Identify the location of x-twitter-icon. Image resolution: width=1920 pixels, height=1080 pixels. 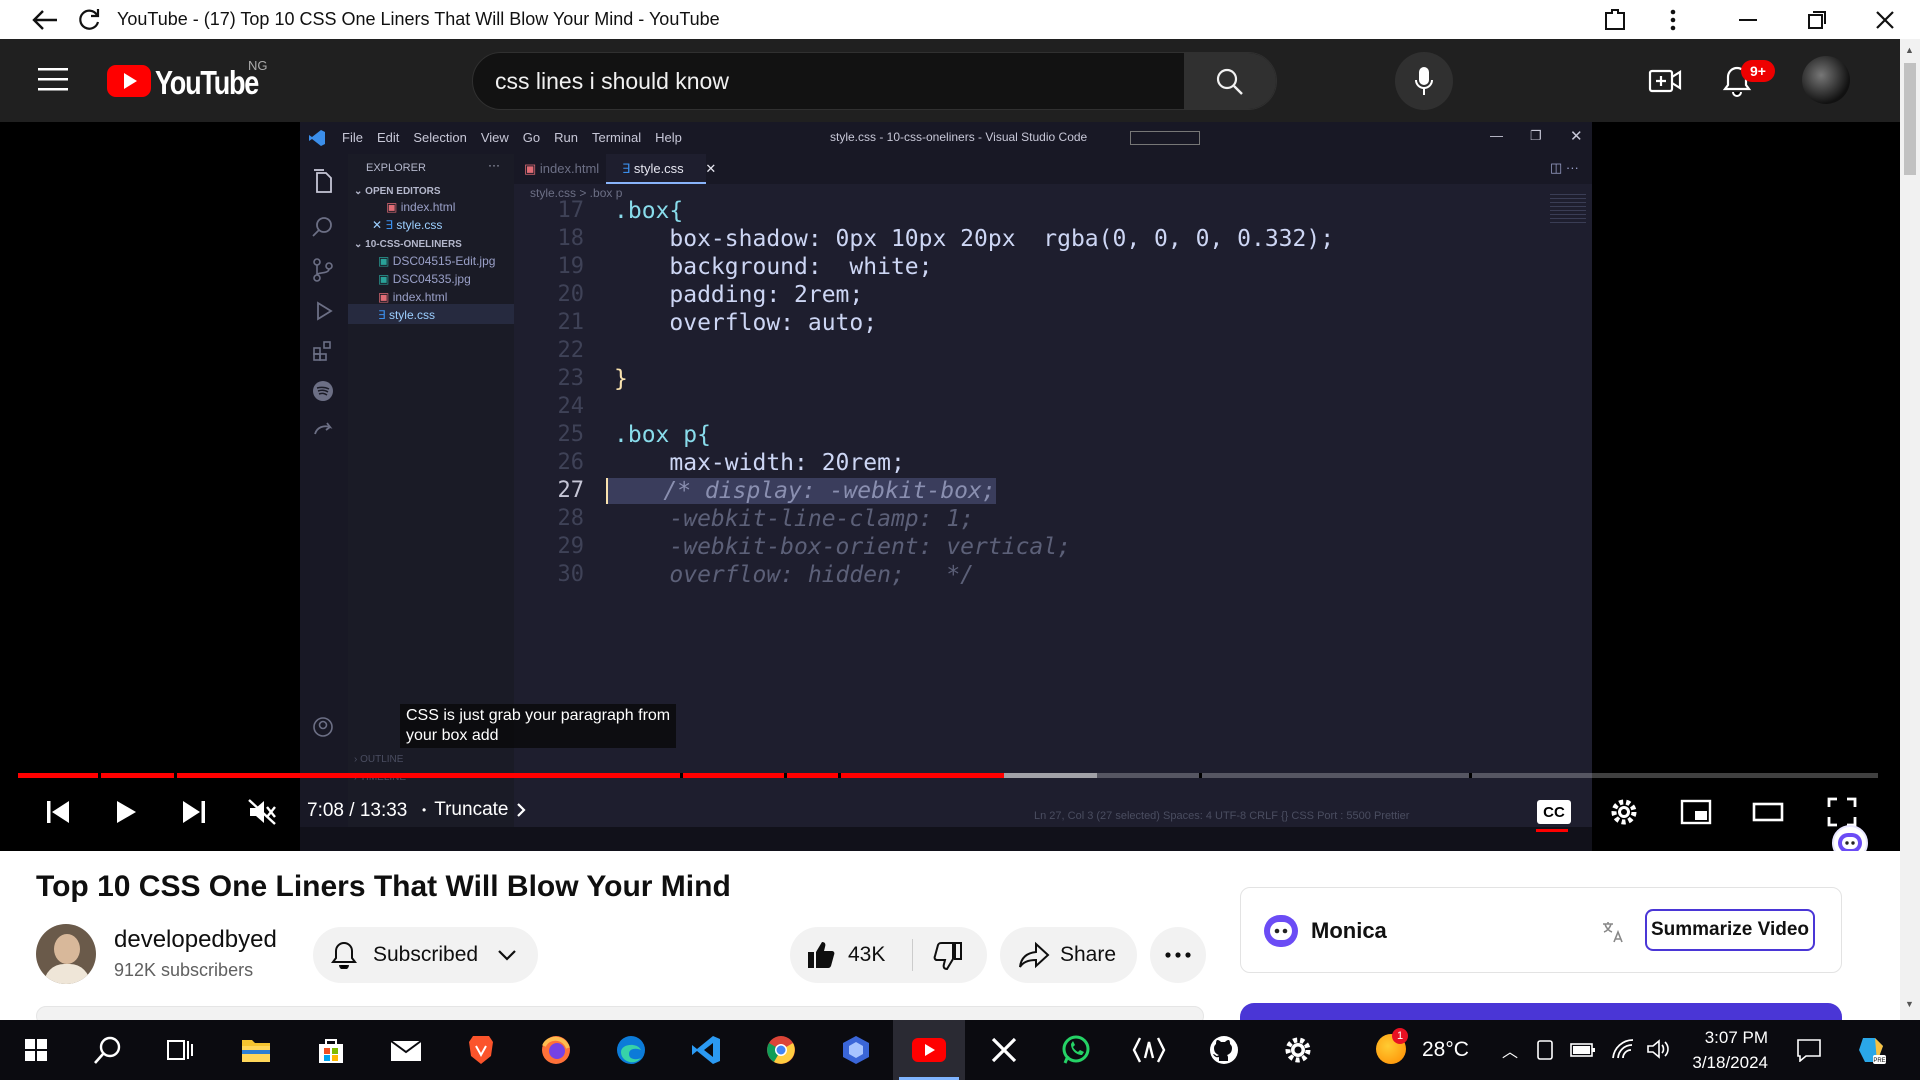
(1004, 1050).